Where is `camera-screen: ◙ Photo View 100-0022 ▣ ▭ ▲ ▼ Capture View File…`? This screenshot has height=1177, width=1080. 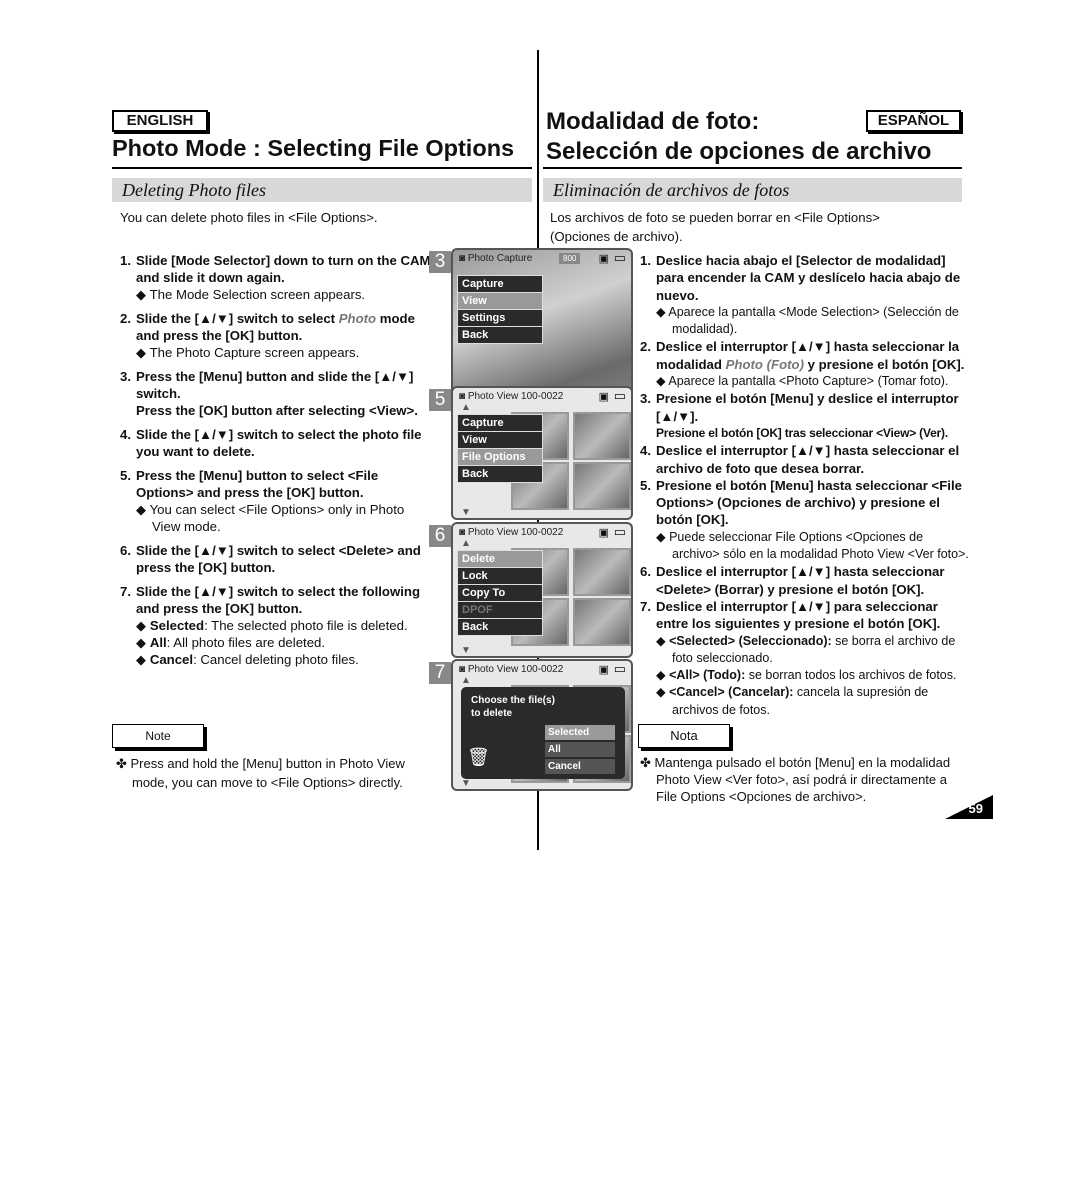 camera-screen: ◙ Photo View 100-0022 ▣ ▭ ▲ ▼ Capture View File… is located at coordinates (542, 453).